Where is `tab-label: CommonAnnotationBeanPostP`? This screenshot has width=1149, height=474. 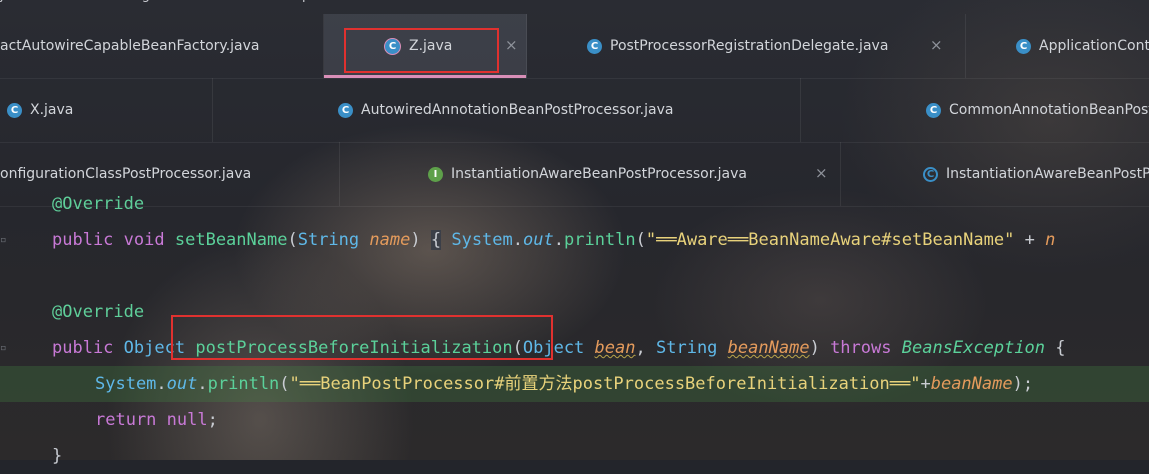
tab-label: CommonAnnotationBeanPostP is located at coordinates (1049, 110).